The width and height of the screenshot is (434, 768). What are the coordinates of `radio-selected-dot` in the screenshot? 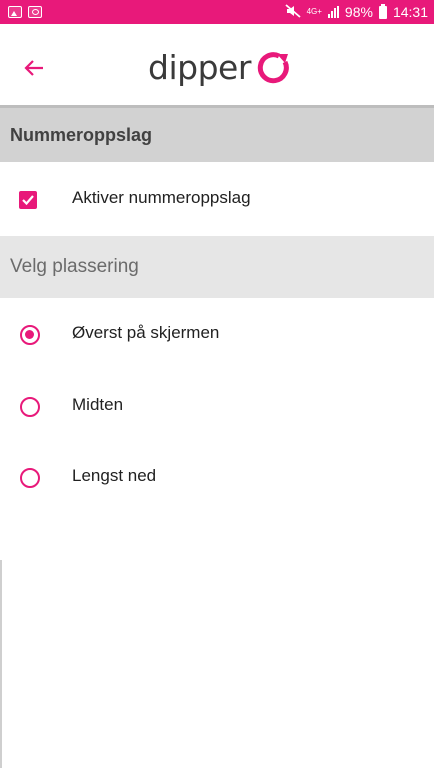 It's located at (29, 334).